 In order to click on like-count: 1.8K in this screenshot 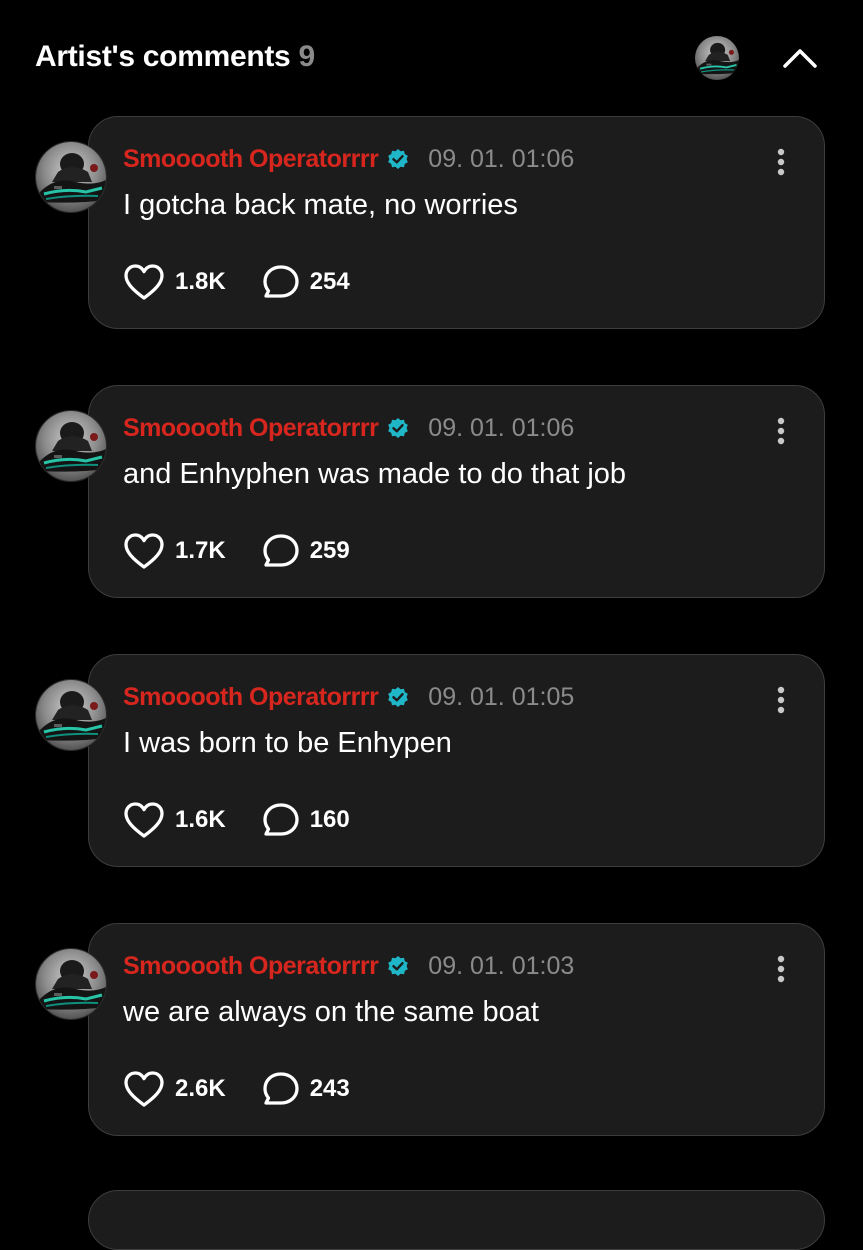, I will do `click(200, 281)`.